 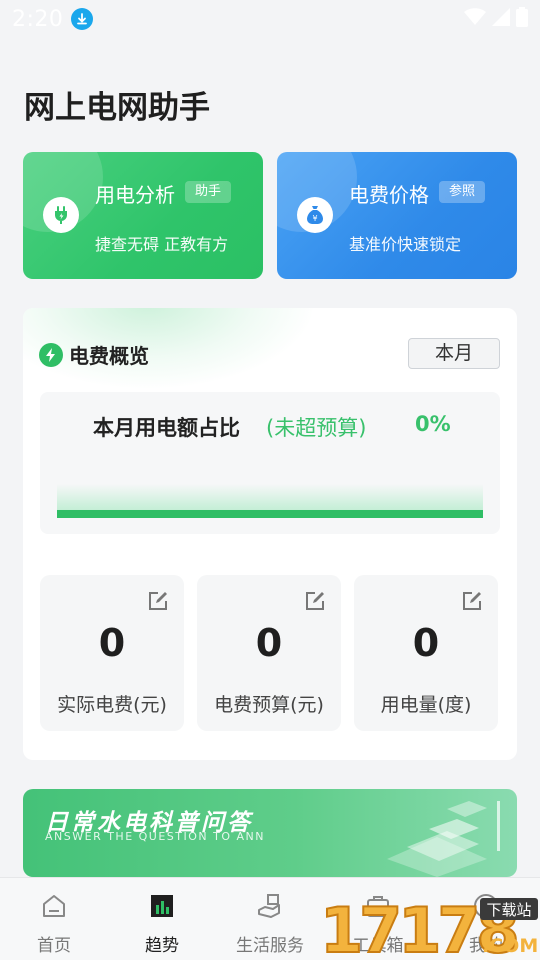 What do you see at coordinates (162, 946) in the screenshot?
I see `tab-label: 趋势` at bounding box center [162, 946].